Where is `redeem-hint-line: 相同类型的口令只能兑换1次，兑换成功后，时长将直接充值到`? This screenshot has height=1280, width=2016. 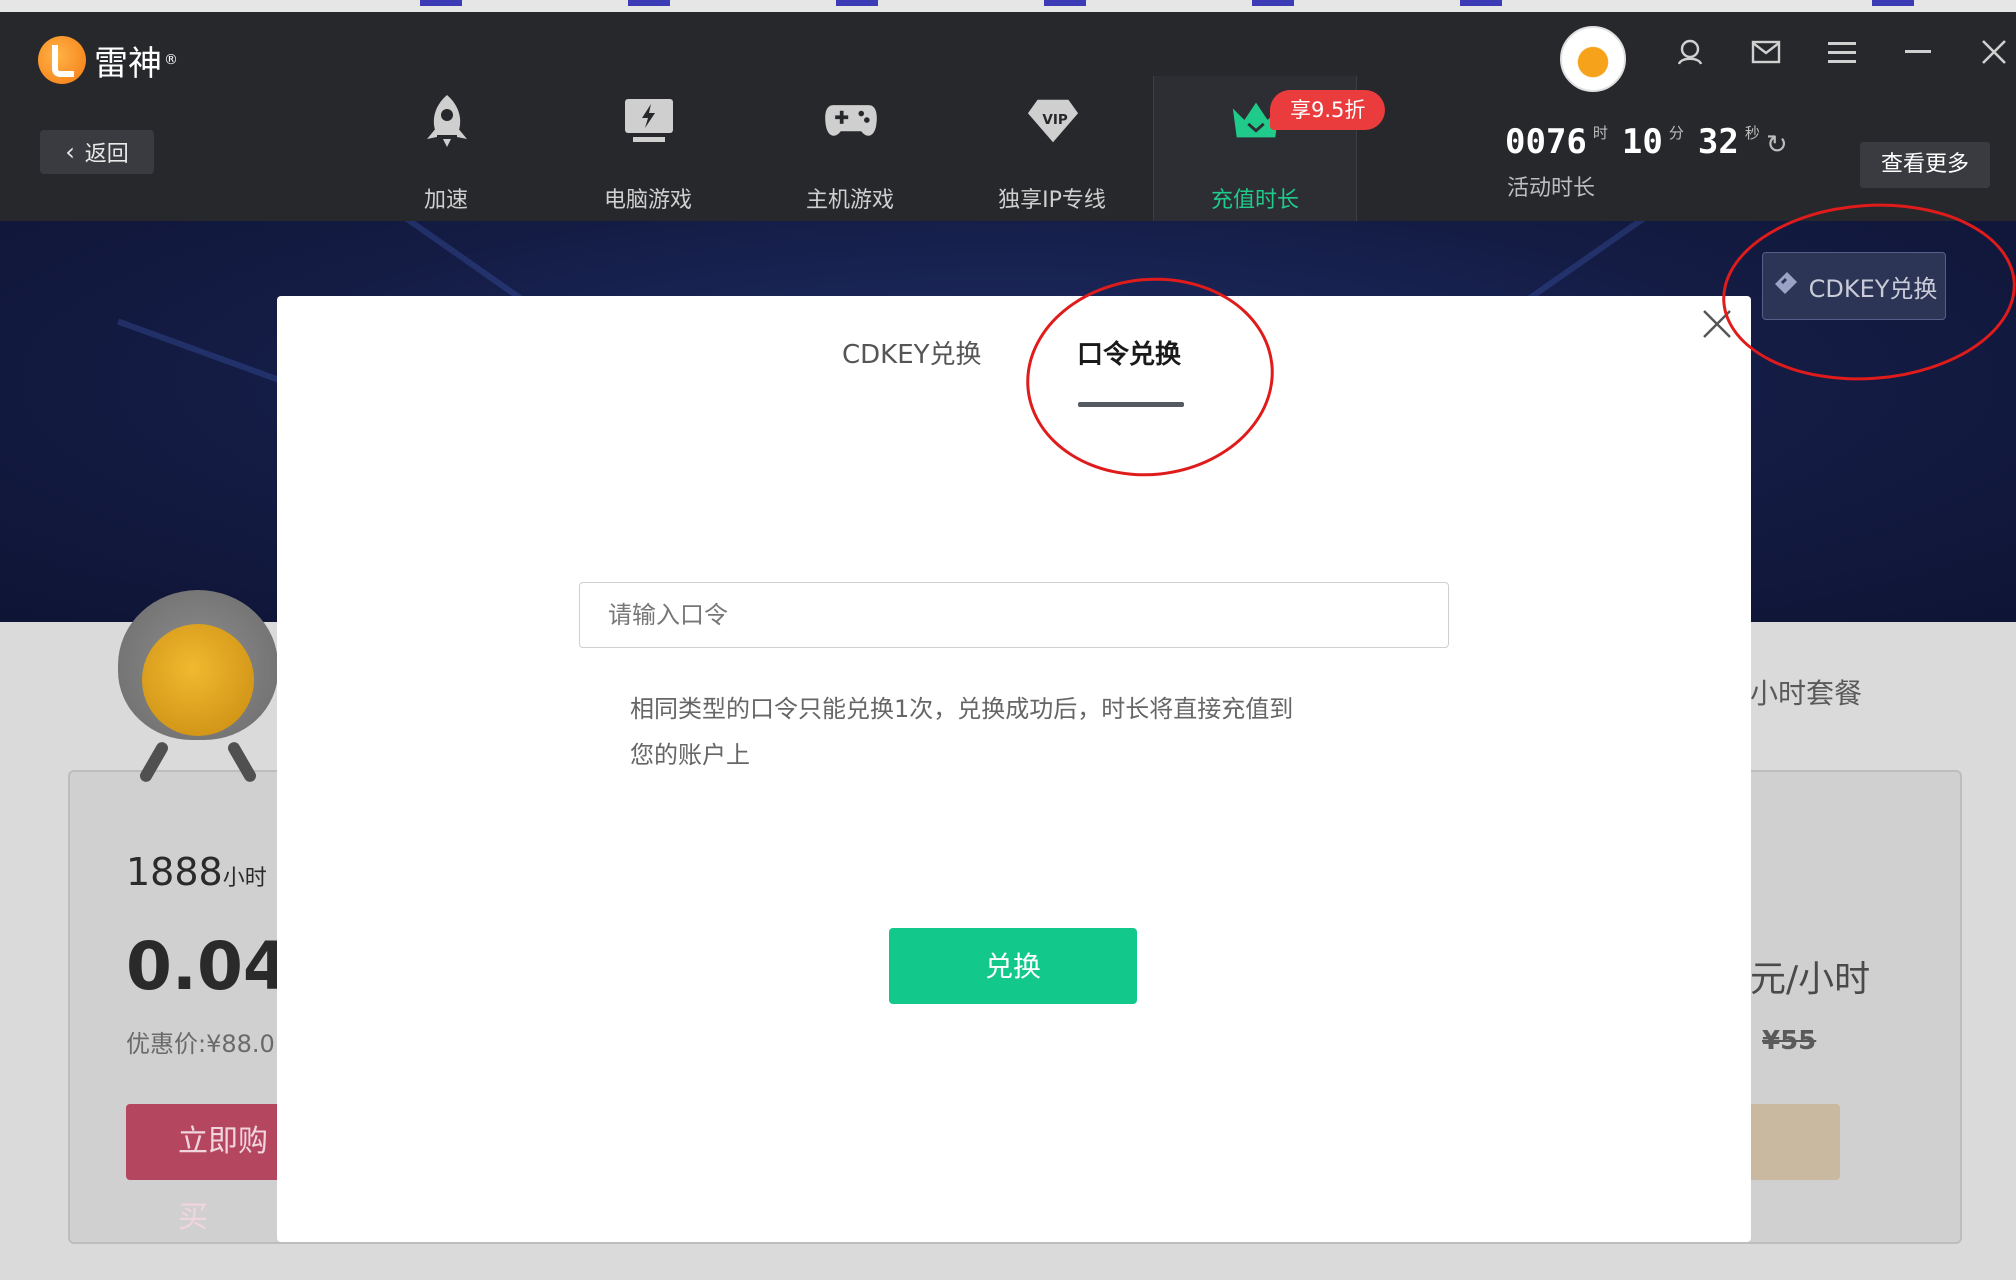
redeem-hint-line: 相同类型的口令只能兑换1次，兑换成功后，时长将直接充值到 is located at coordinates (962, 709).